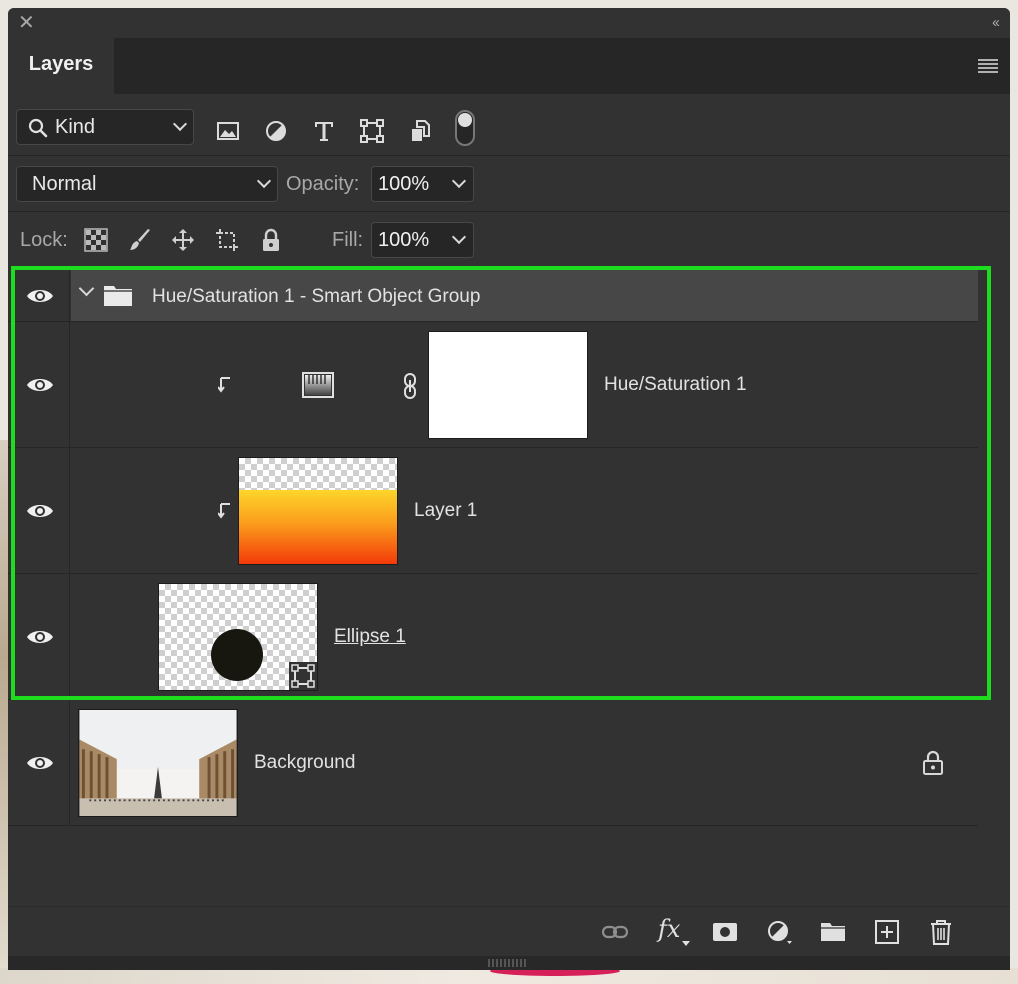 This screenshot has height=984, width=1018. Describe the element at coordinates (833, 932) in the screenshot. I see `new-group-icon` at that location.